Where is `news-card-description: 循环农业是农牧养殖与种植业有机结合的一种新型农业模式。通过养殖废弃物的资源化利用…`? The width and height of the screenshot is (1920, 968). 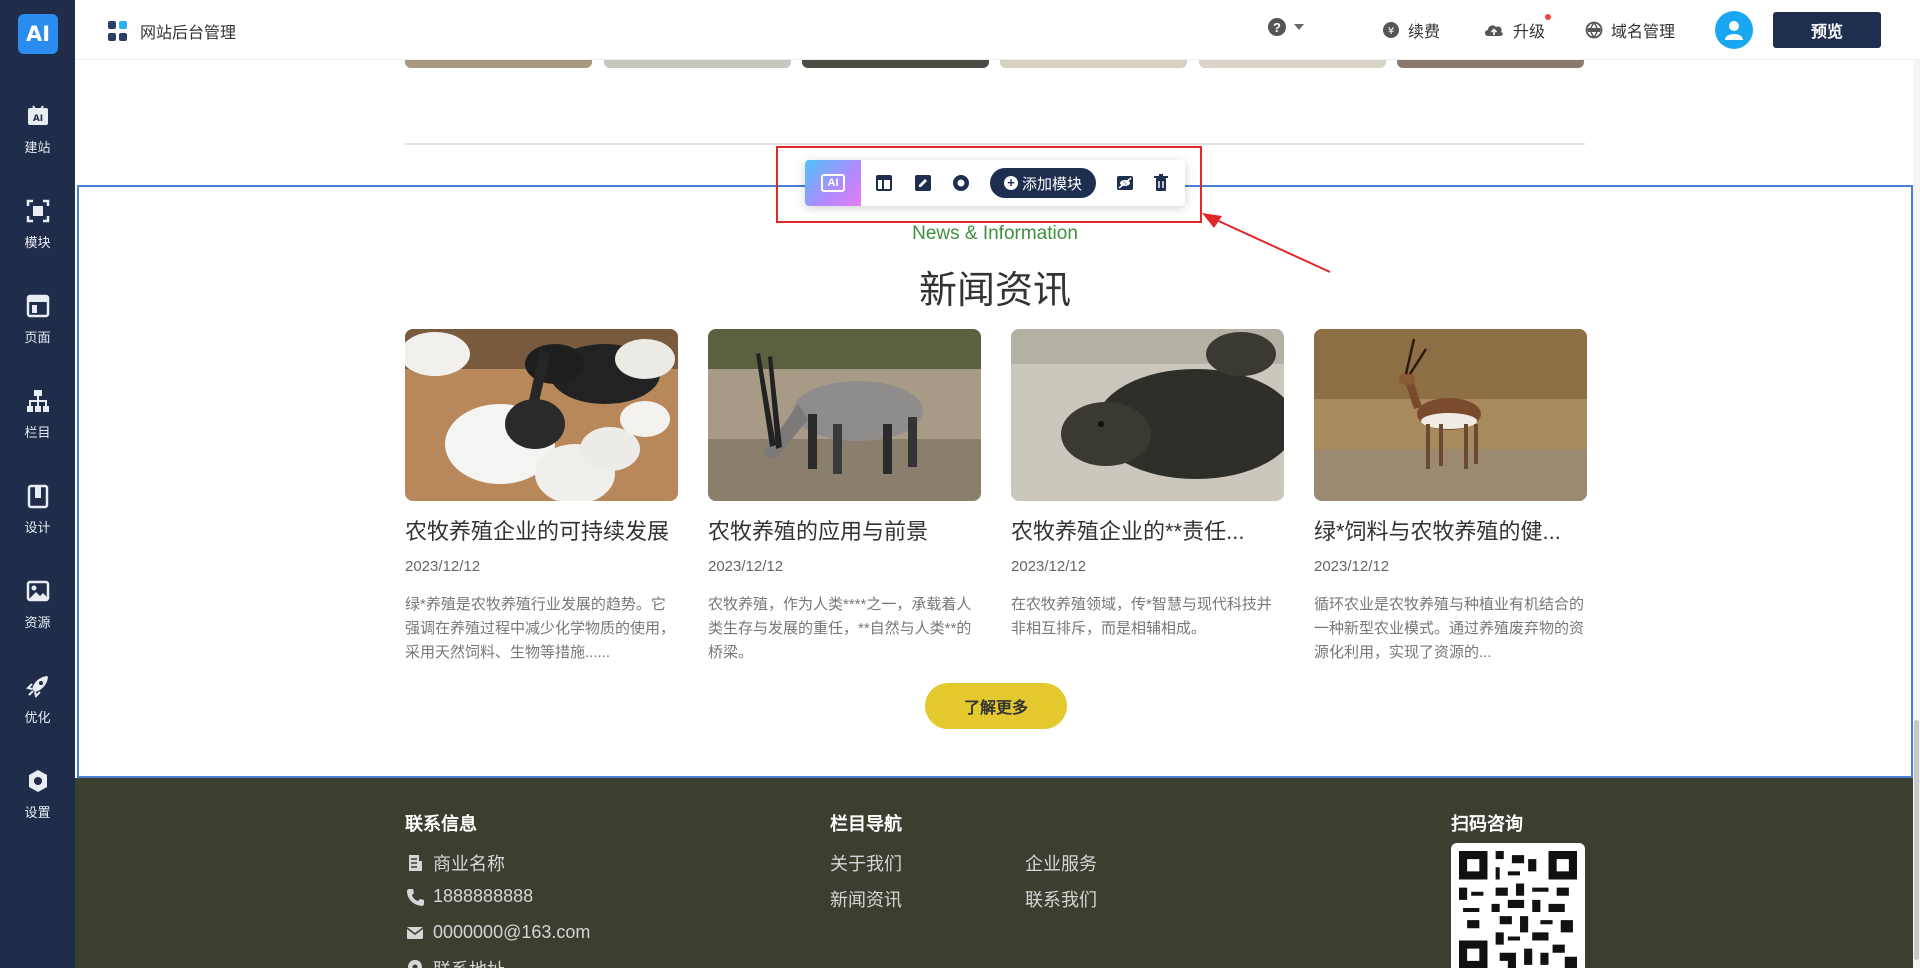 news-card-description: 循环农业是农牧养殖与种植业有机结合的一种新型农业模式。通过养殖废弃物的资源化利用… is located at coordinates (1449, 628).